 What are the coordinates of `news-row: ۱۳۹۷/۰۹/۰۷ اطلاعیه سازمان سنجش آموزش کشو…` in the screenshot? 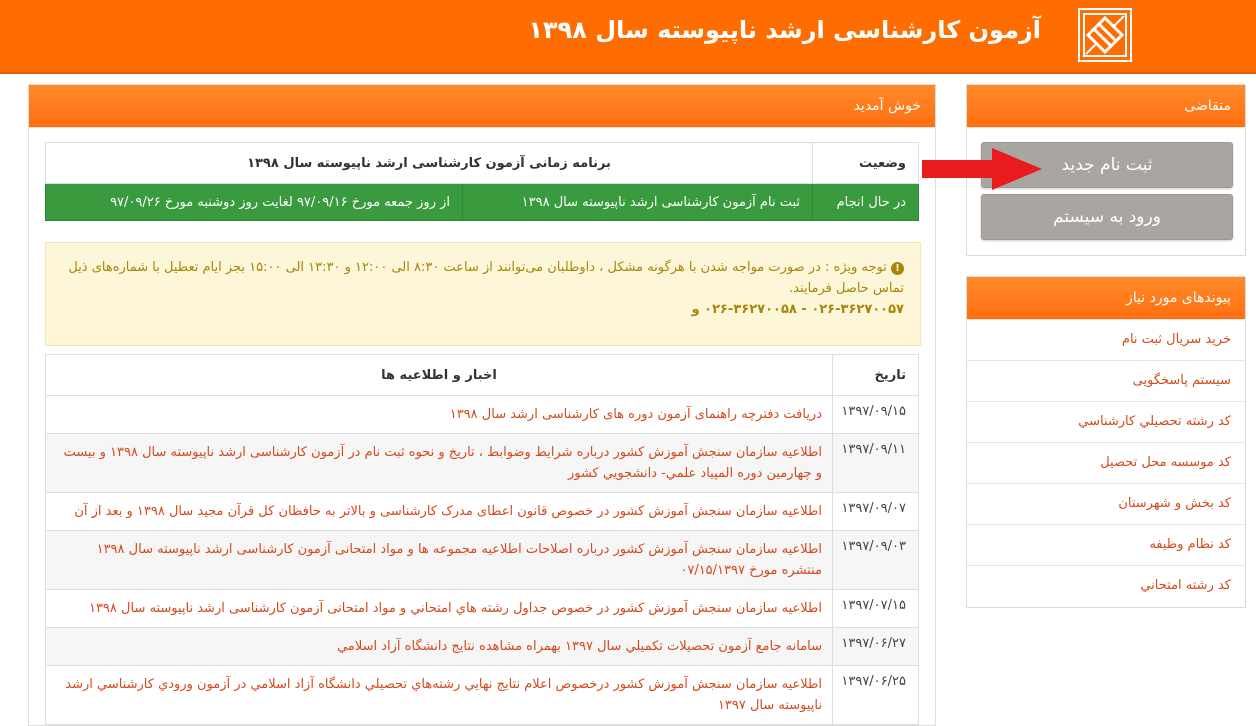 It's located at (482, 511).